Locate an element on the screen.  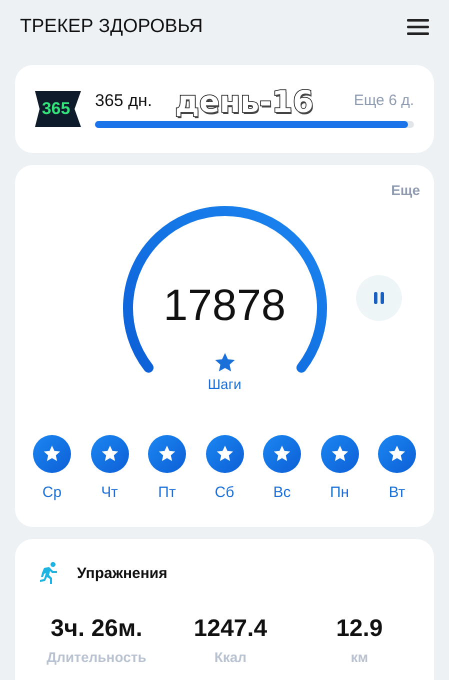
plan-logo: 365 is located at coordinates (58, 109).